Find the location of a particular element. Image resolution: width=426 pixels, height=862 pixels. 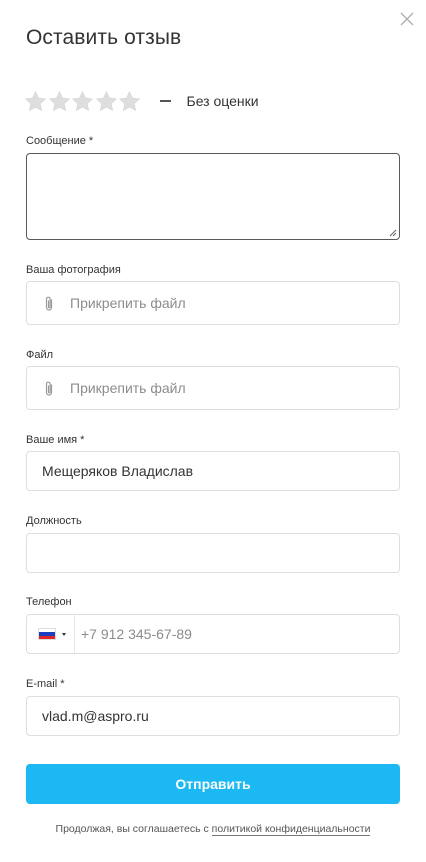

phone-field: +7 912 345-67-89 is located at coordinates (213, 634).